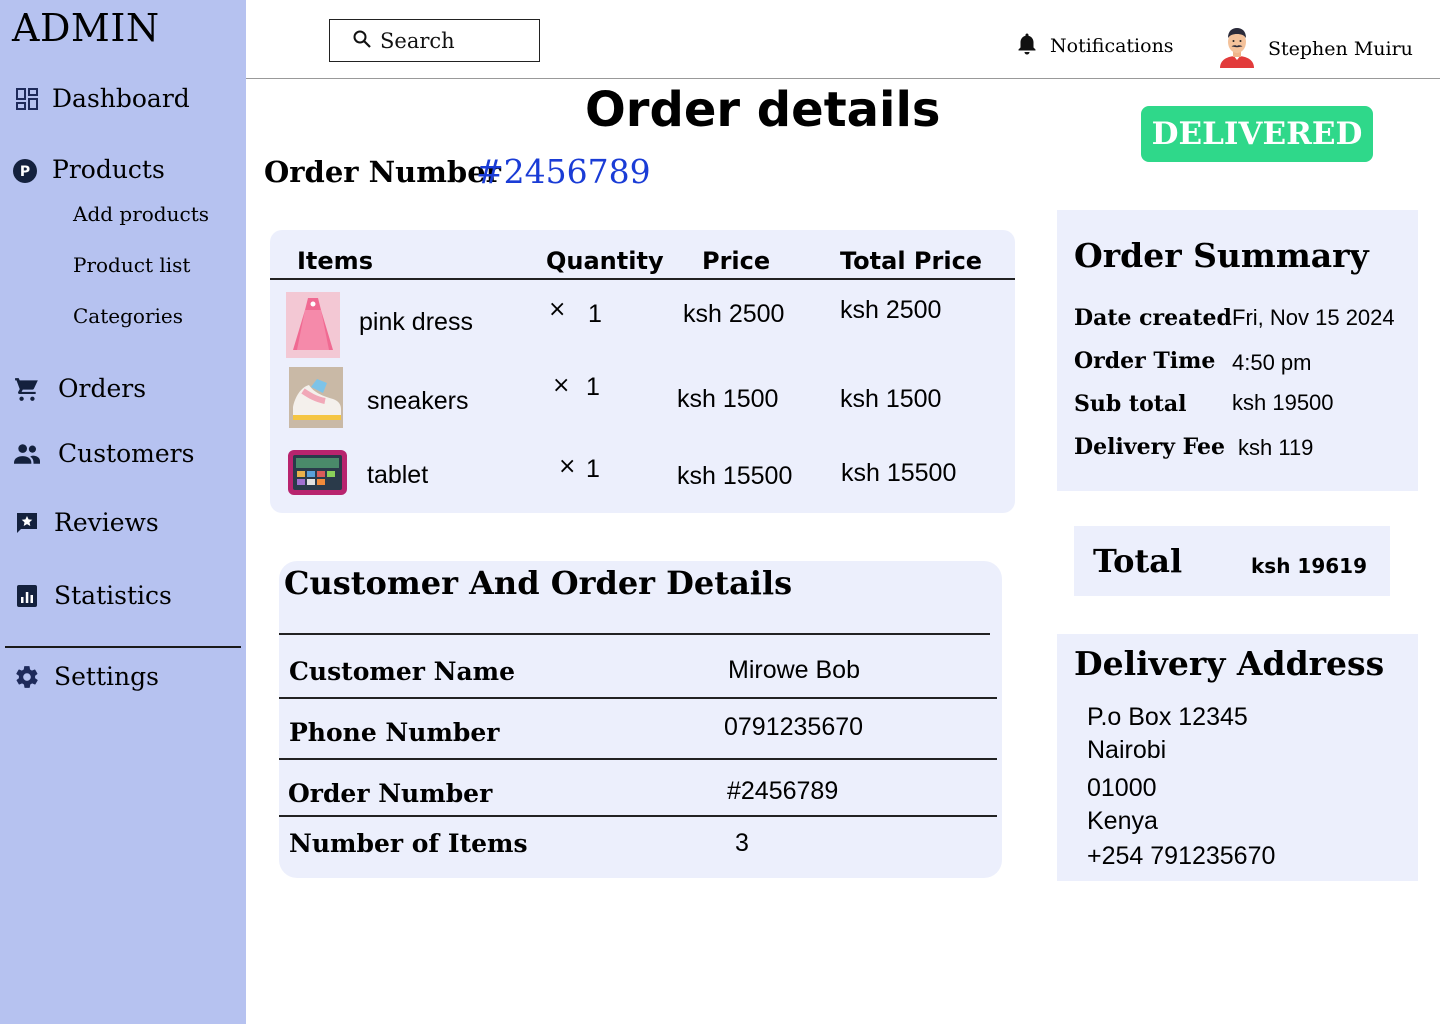  What do you see at coordinates (408, 843) in the screenshot?
I see `detail-key: Number of Items` at bounding box center [408, 843].